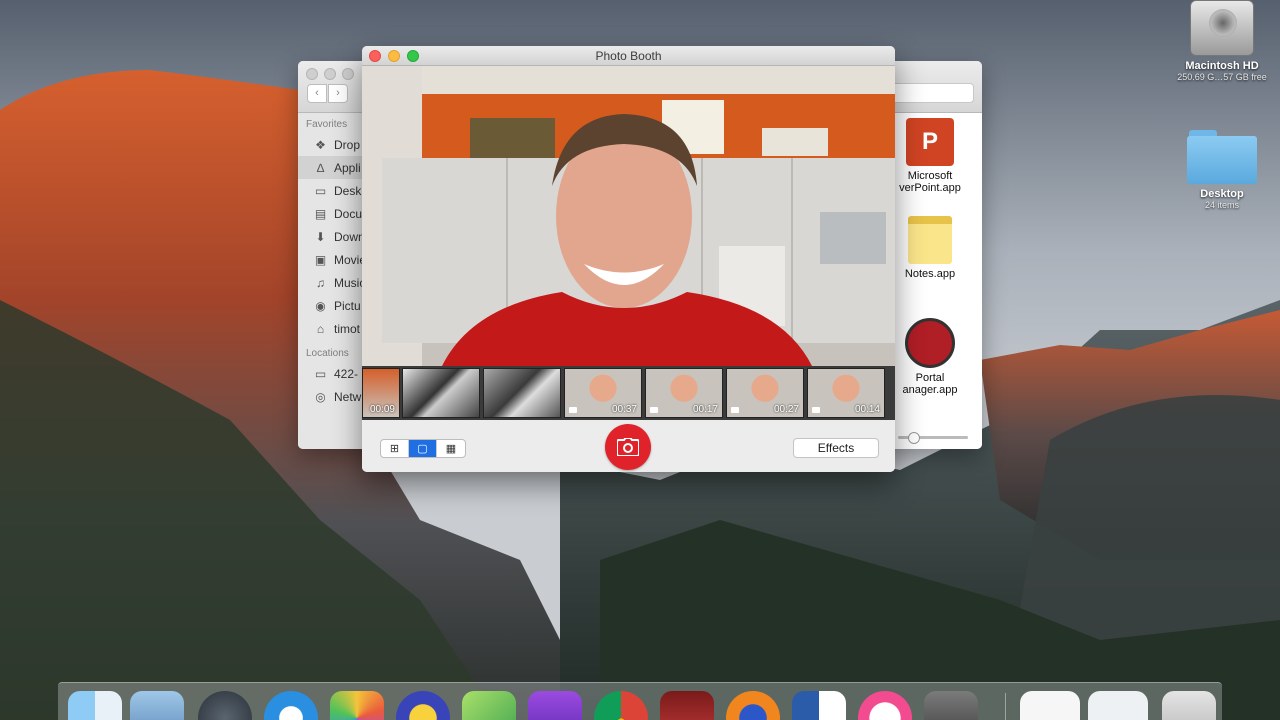  What do you see at coordinates (381, 393) in the screenshot?
I see `thumbnail: 00:09` at bounding box center [381, 393].